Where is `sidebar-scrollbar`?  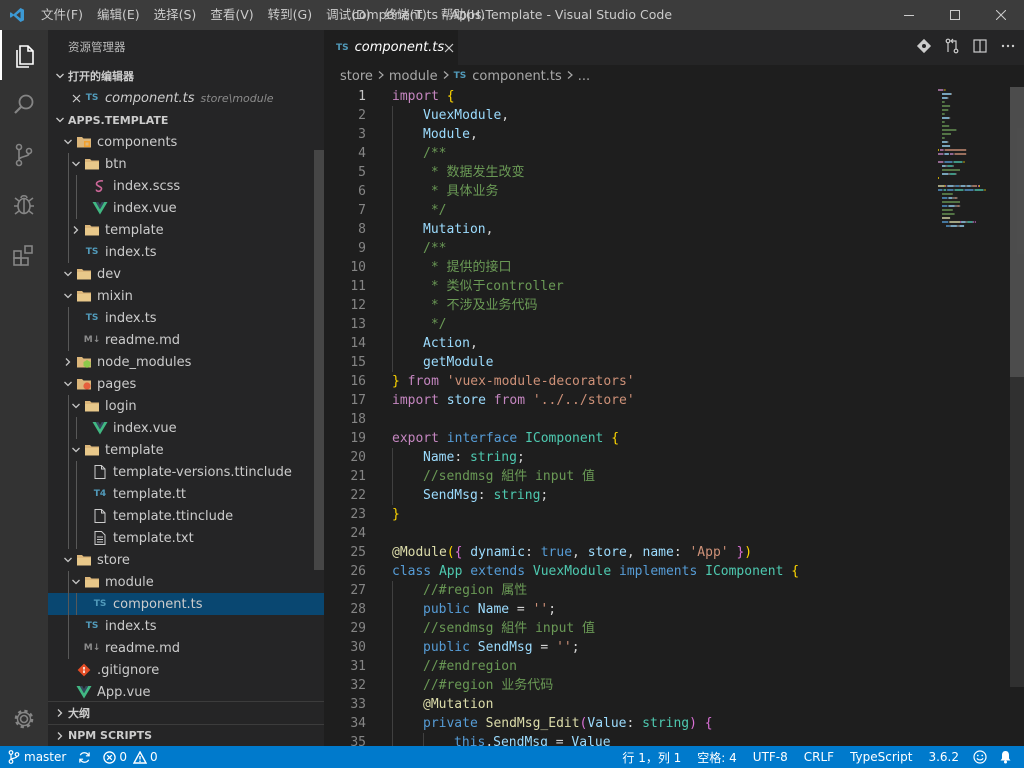
sidebar-scrollbar is located at coordinates (319, 360).